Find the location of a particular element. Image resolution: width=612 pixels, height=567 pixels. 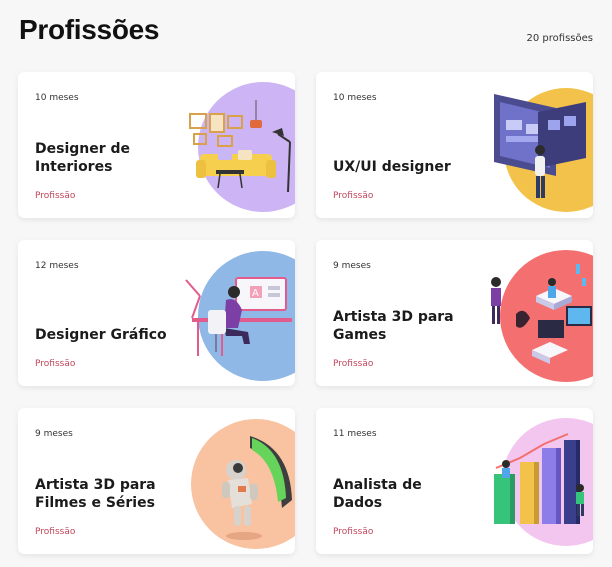

profession-card-3d-artist-games: 9 meses Artista 3D para Games Profissão is located at coordinates (454, 313).